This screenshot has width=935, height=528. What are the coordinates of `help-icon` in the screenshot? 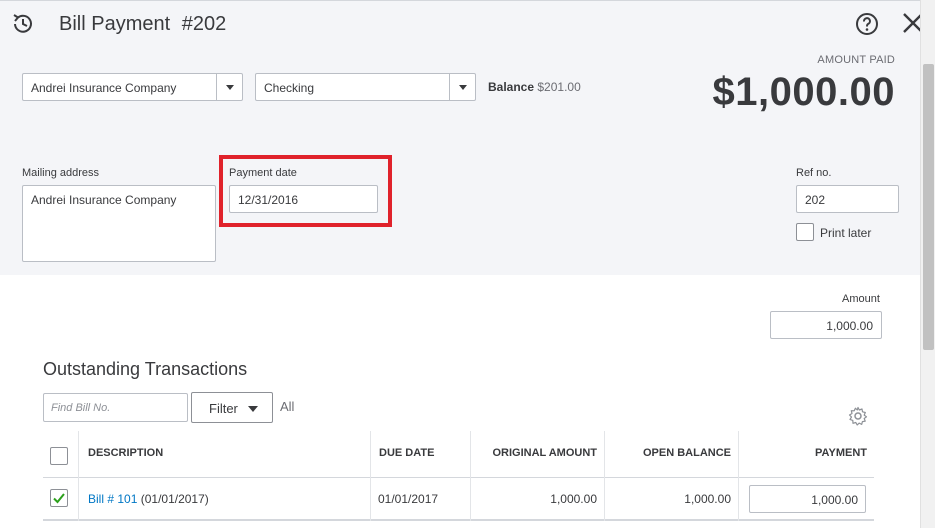 It's located at (867, 24).